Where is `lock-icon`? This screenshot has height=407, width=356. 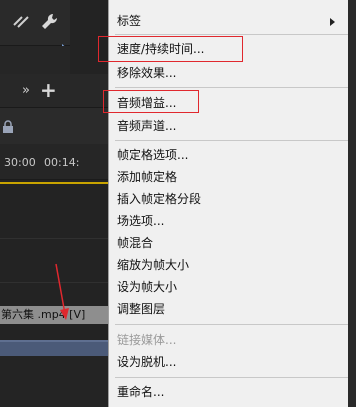
lock-icon is located at coordinates (8, 127).